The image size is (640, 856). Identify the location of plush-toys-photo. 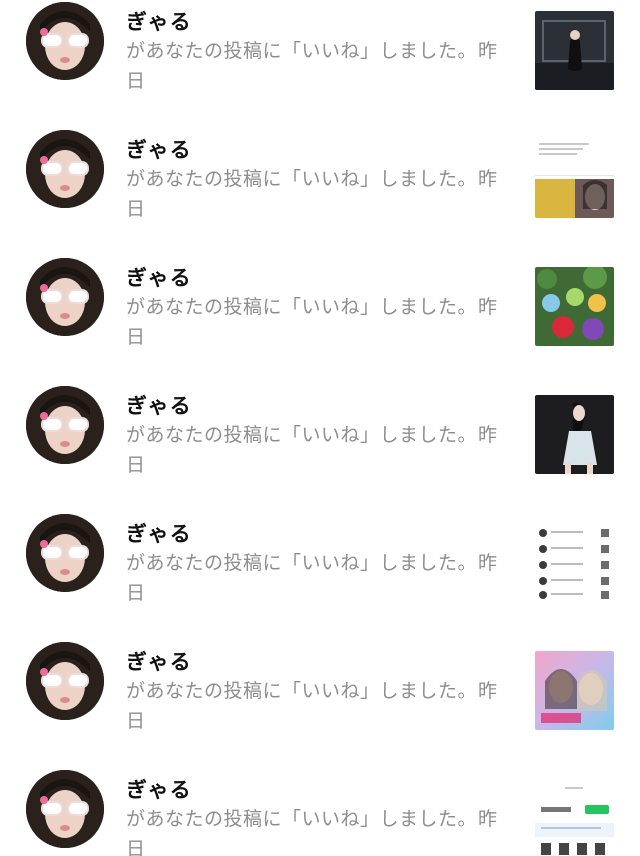
(574, 306).